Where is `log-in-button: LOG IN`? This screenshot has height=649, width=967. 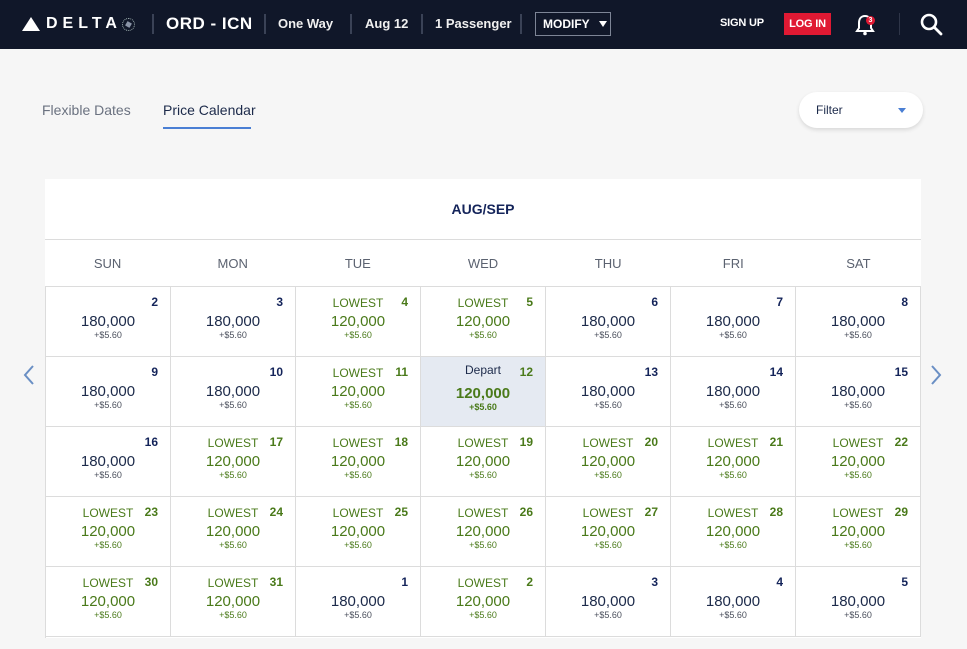 log-in-button: LOG IN is located at coordinates (807, 24).